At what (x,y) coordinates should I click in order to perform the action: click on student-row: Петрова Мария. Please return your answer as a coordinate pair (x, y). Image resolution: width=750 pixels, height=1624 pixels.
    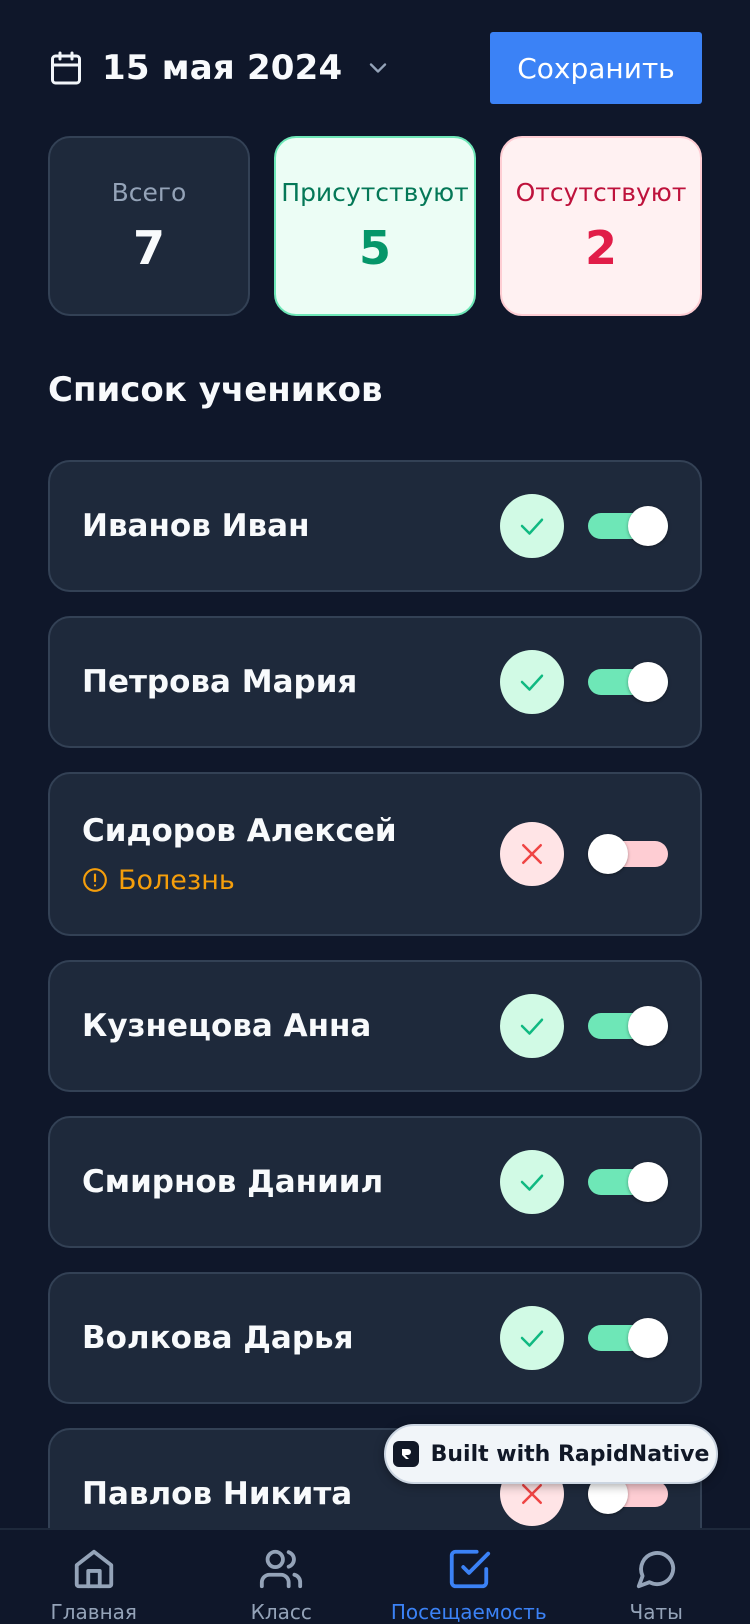
    Looking at the image, I should click on (375, 682).